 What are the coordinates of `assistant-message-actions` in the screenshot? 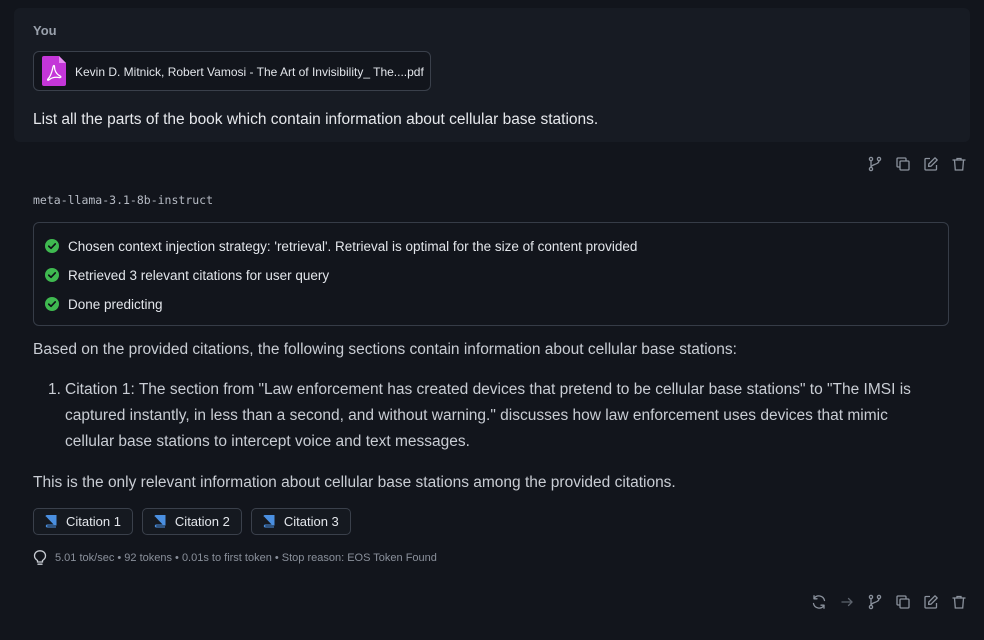 It's located at (889, 602).